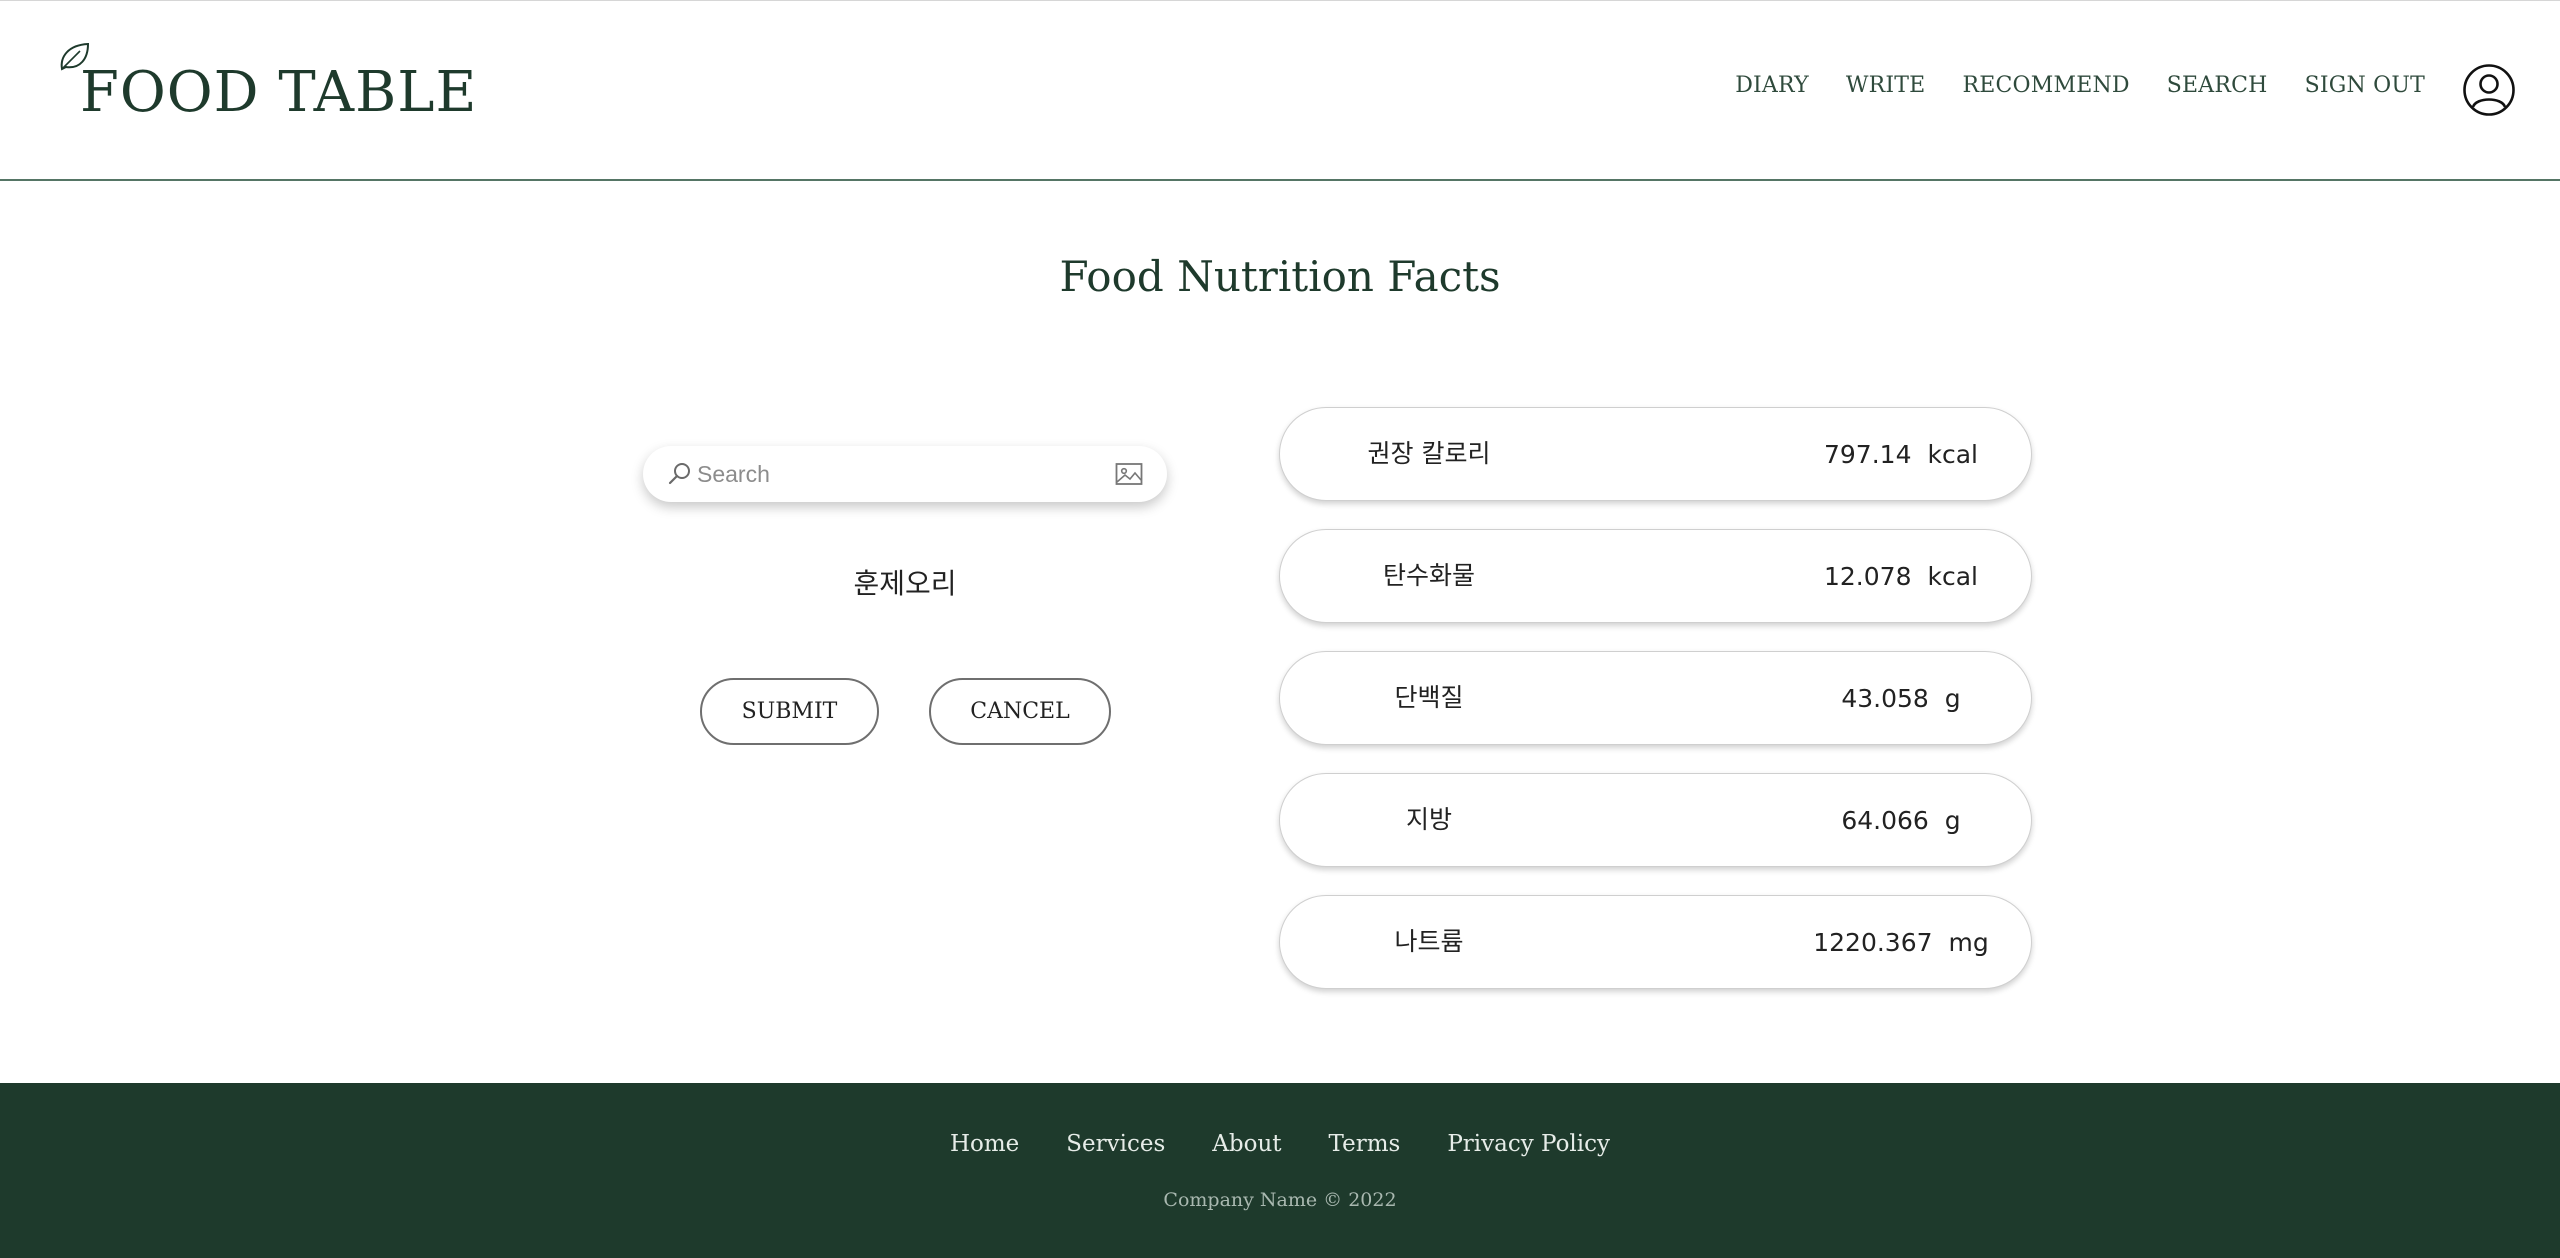 The height and width of the screenshot is (1258, 2560). I want to click on fact-number: 43.058, so click(1885, 698).